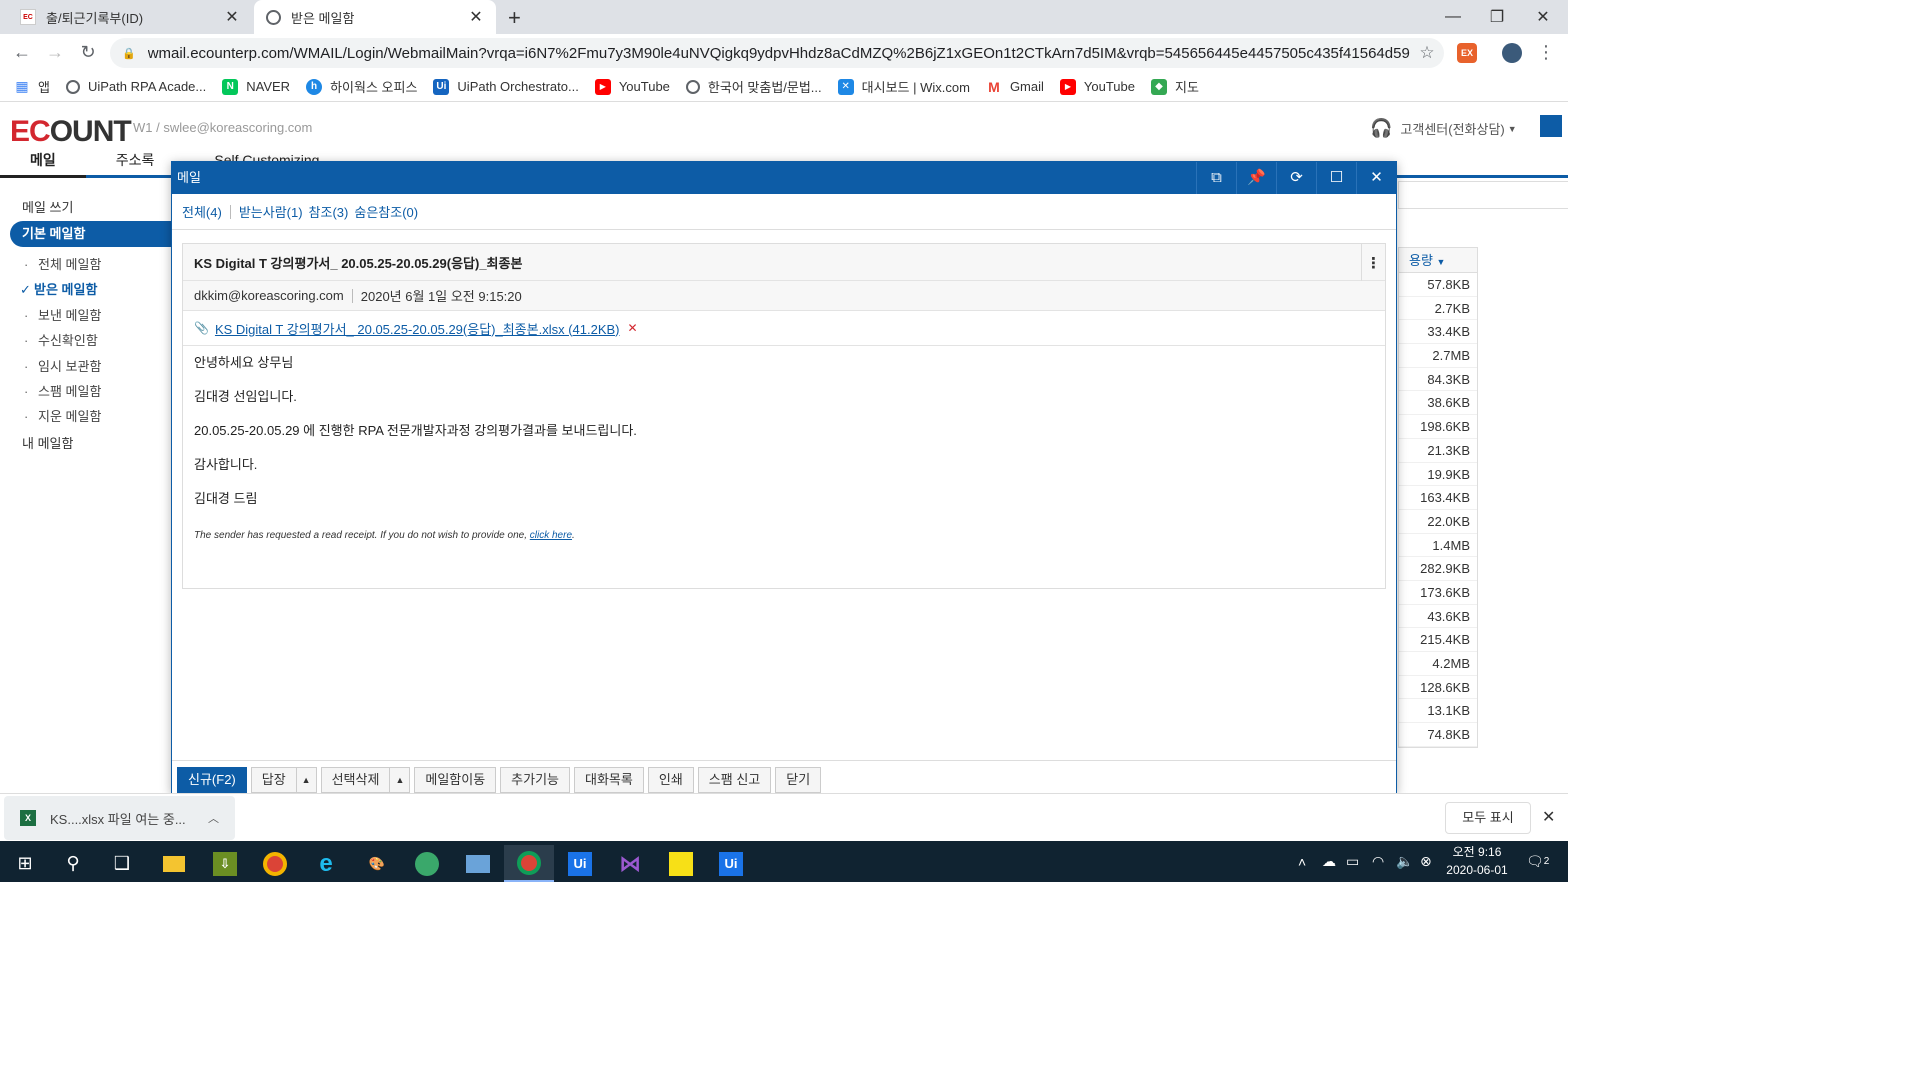 Image resolution: width=1920 pixels, height=1080 pixels. What do you see at coordinates (47, 206) in the screenshot?
I see `compose-link: 메일 쓰기` at bounding box center [47, 206].